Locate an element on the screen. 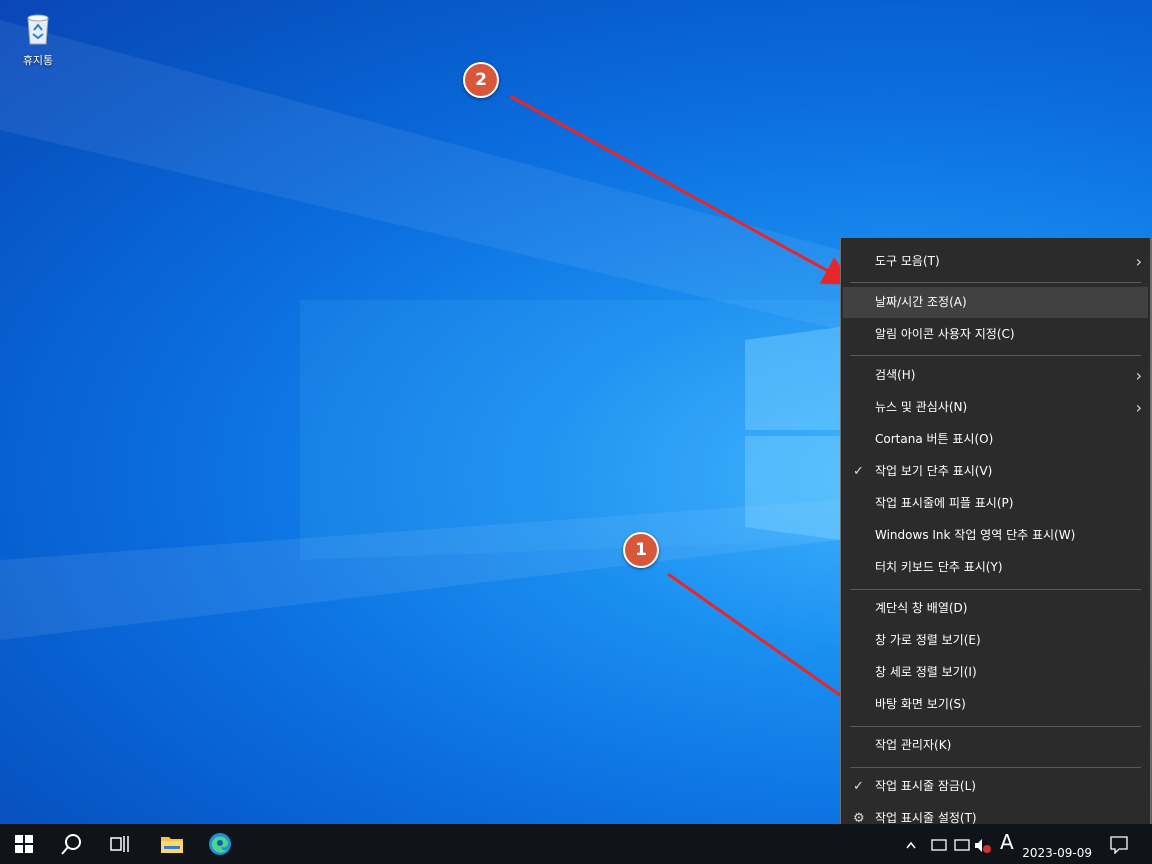 The width and height of the screenshot is (1152, 864). menu-item-label: 창 세로 정렬 보기(I) is located at coordinates (926, 672).